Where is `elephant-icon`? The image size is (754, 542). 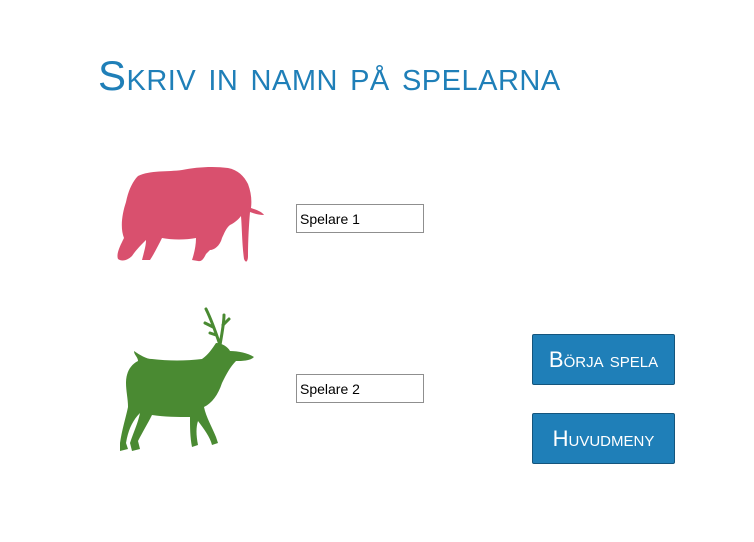 elephant-icon is located at coordinates (191, 214).